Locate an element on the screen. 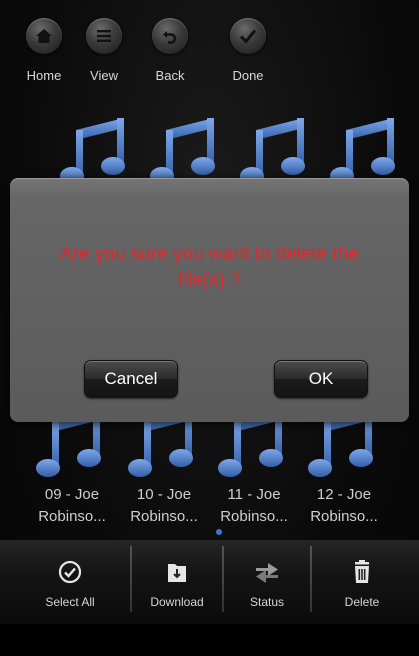 The height and width of the screenshot is (656, 419). done-label: Done is located at coordinates (248, 75).